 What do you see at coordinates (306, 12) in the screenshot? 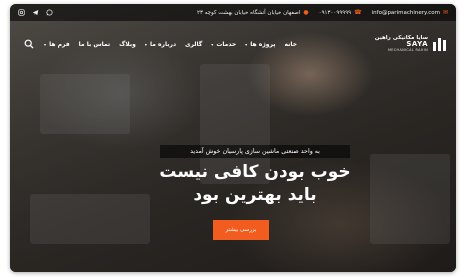
I see `location-pin-icon: ●` at bounding box center [306, 12].